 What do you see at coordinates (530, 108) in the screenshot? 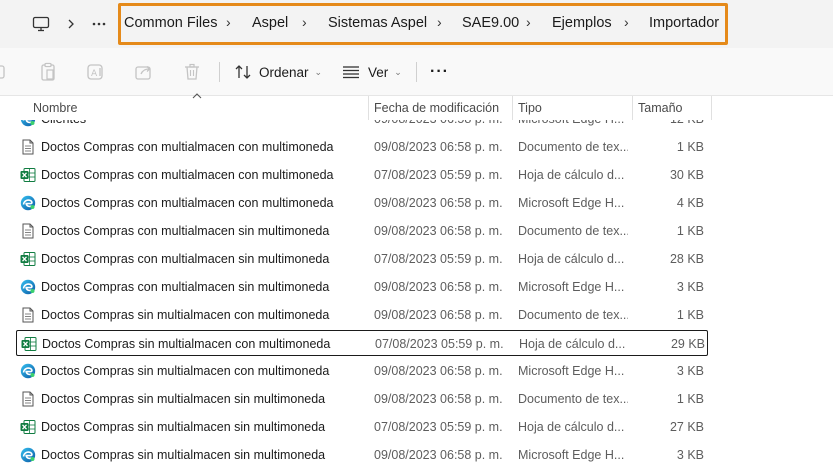
I see `column-header-type: Tipo` at bounding box center [530, 108].